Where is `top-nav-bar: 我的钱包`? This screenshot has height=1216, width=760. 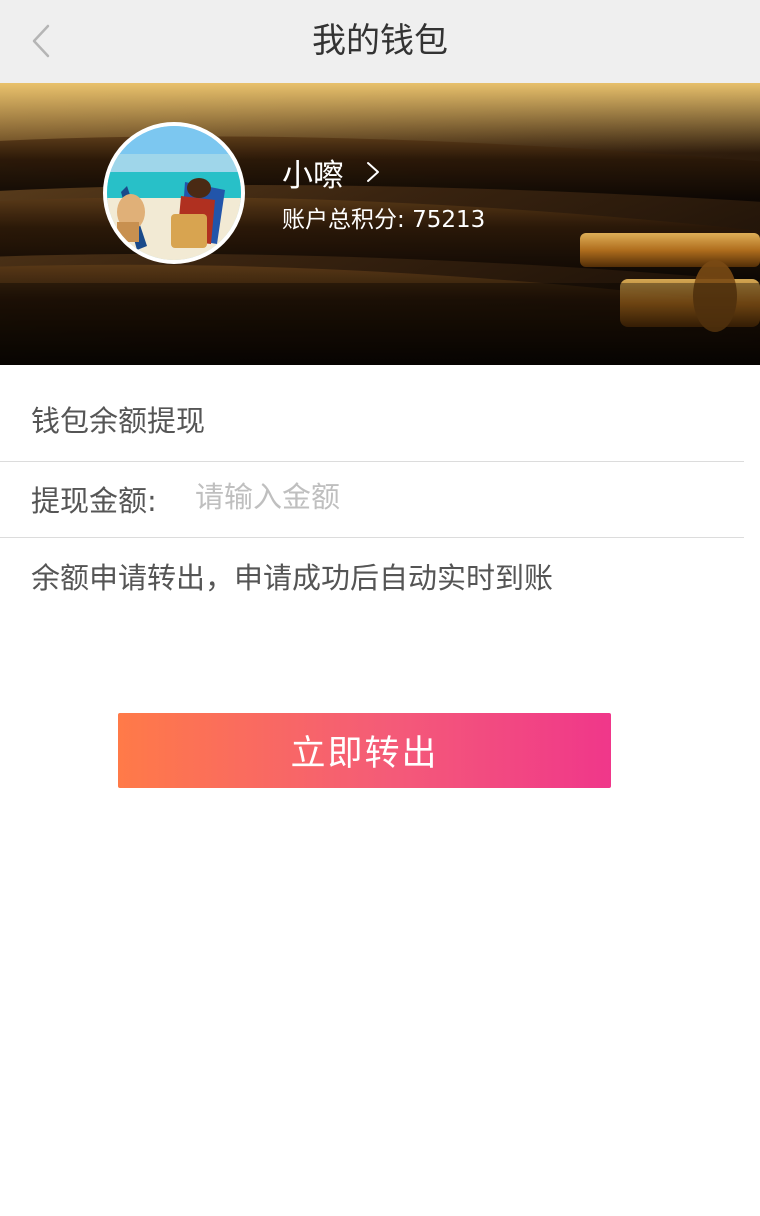
top-nav-bar: 我的钱包 is located at coordinates (380, 41).